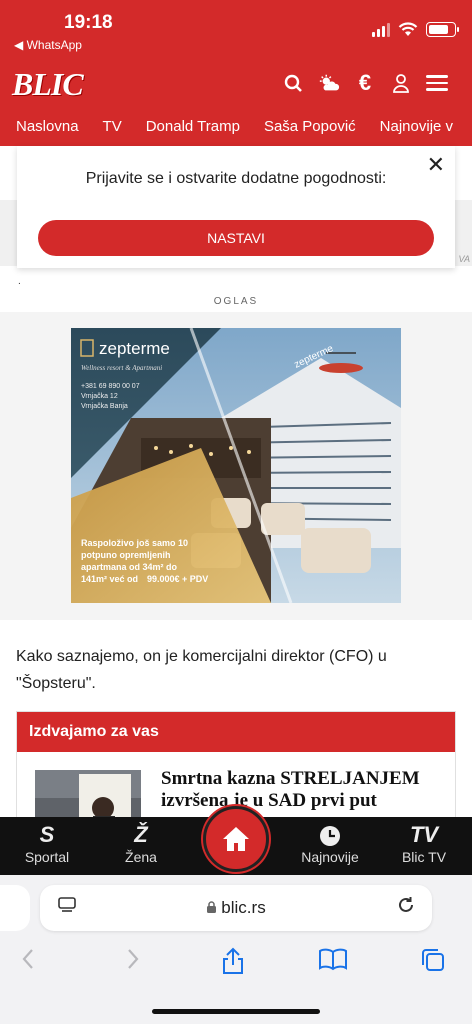  I want to click on wifi-icon, so click(408, 29).